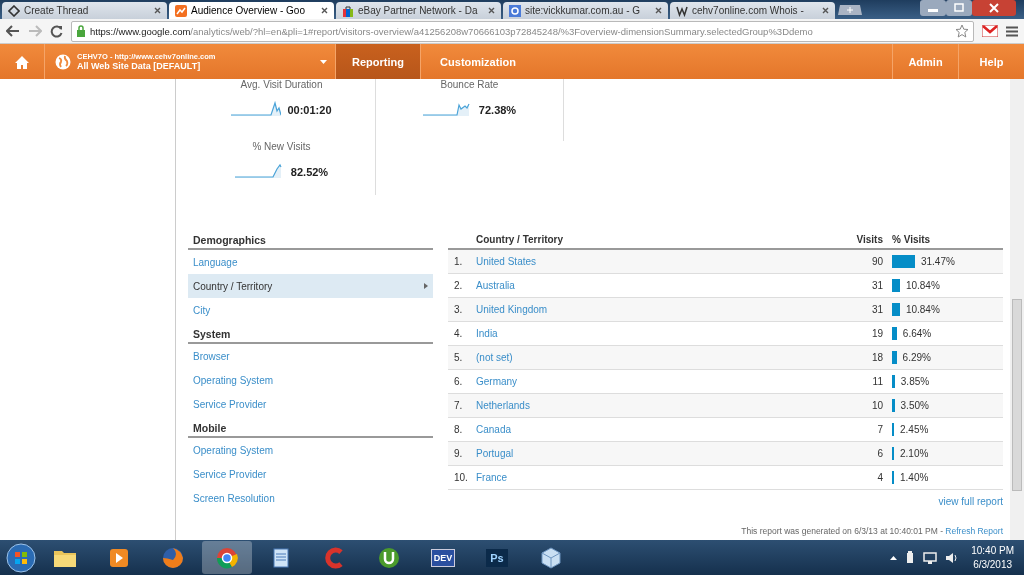  I want to click on diamond-icon, so click(14, 10).